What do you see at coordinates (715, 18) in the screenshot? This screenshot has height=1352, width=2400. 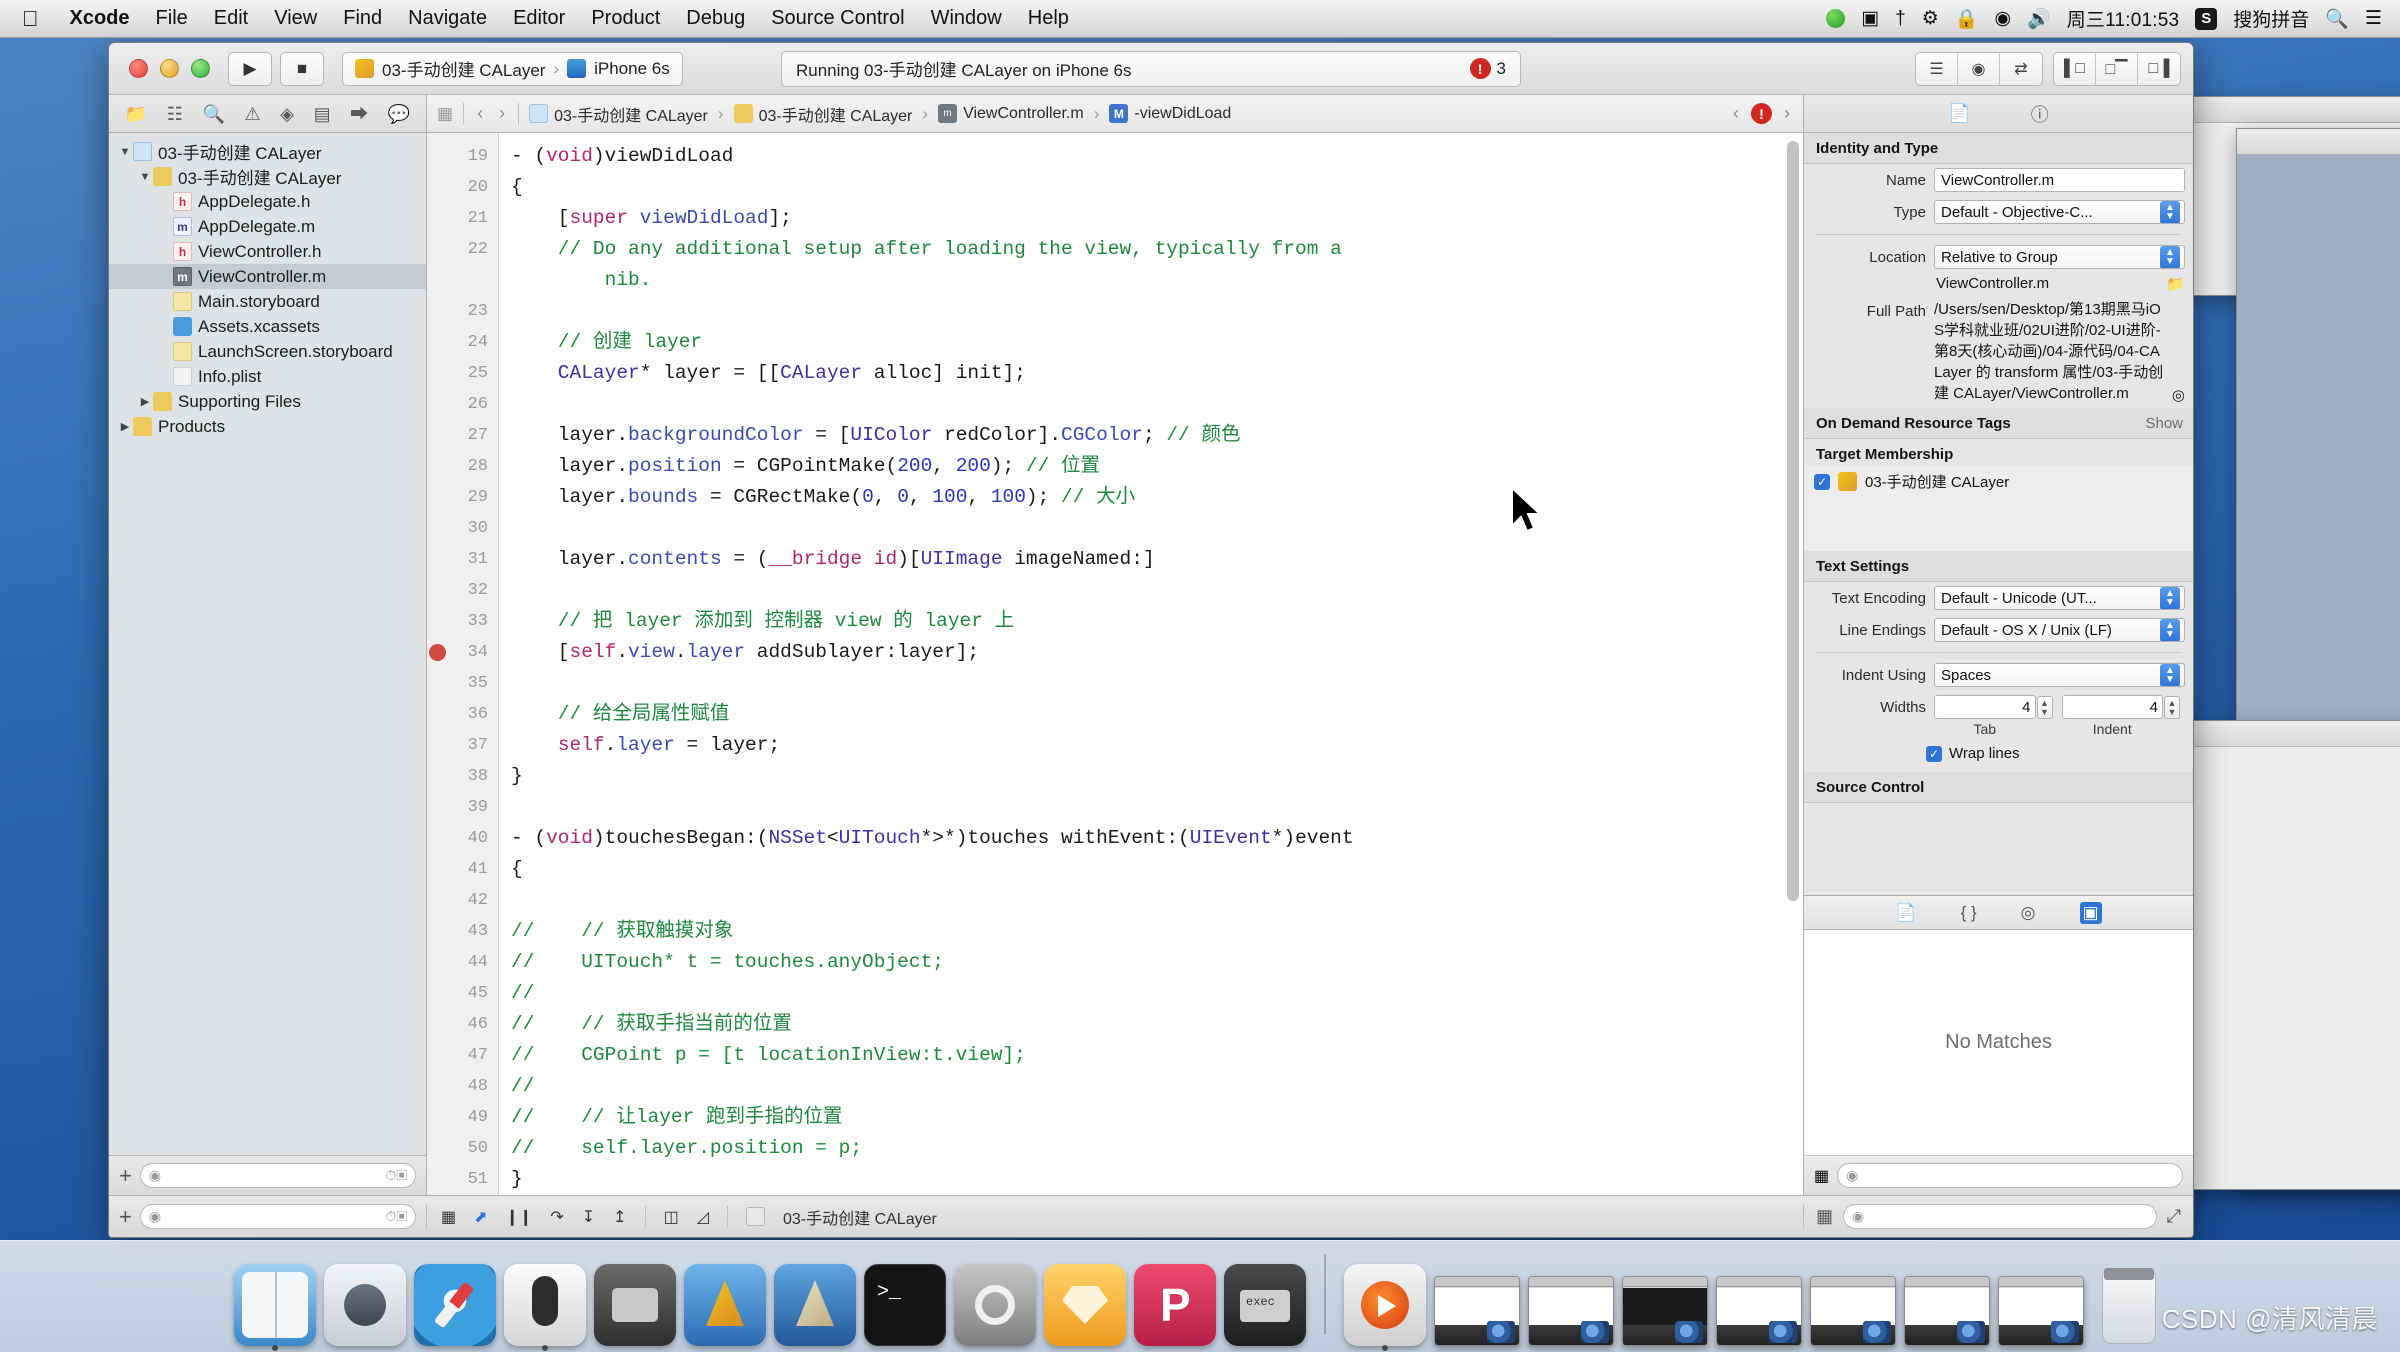 I see `menu-item-debug: Debug` at bounding box center [715, 18].